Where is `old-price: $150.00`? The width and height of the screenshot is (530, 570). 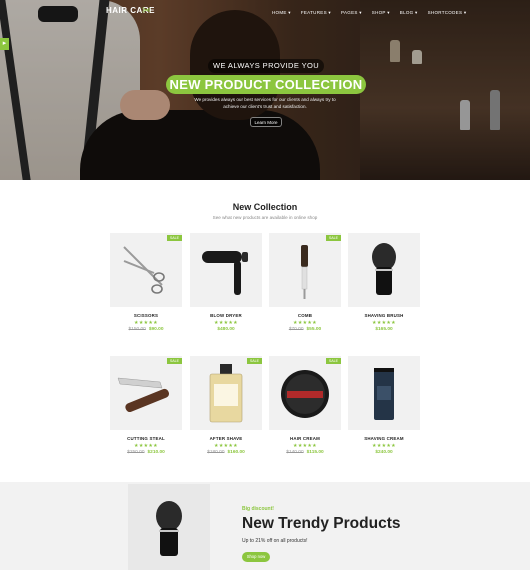
old-price: $150.00 is located at coordinates (137, 329).